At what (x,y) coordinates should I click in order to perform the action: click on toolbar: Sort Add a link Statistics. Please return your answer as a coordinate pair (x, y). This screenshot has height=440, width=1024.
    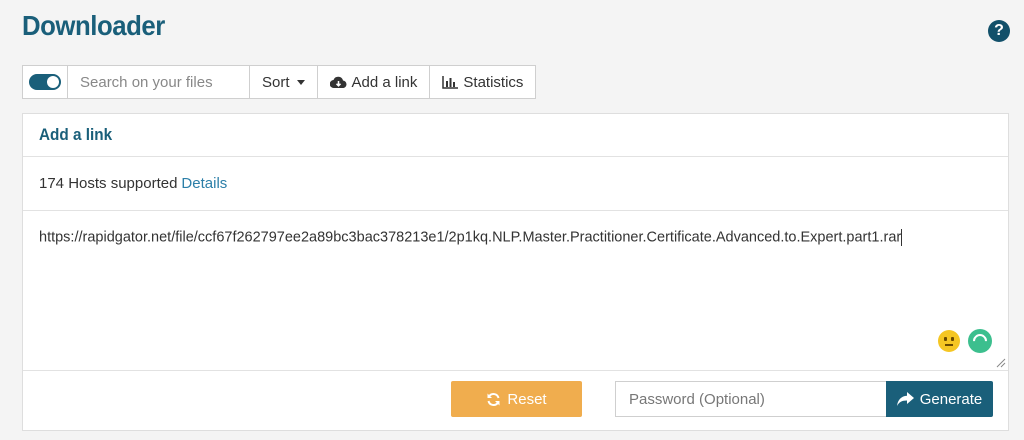
    Looking at the image, I should click on (279, 83).